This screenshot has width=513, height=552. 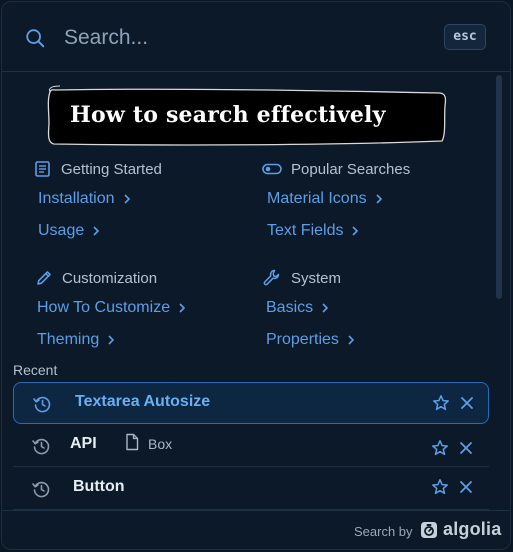 I want to click on link-label: Text Fields, so click(x=305, y=230).